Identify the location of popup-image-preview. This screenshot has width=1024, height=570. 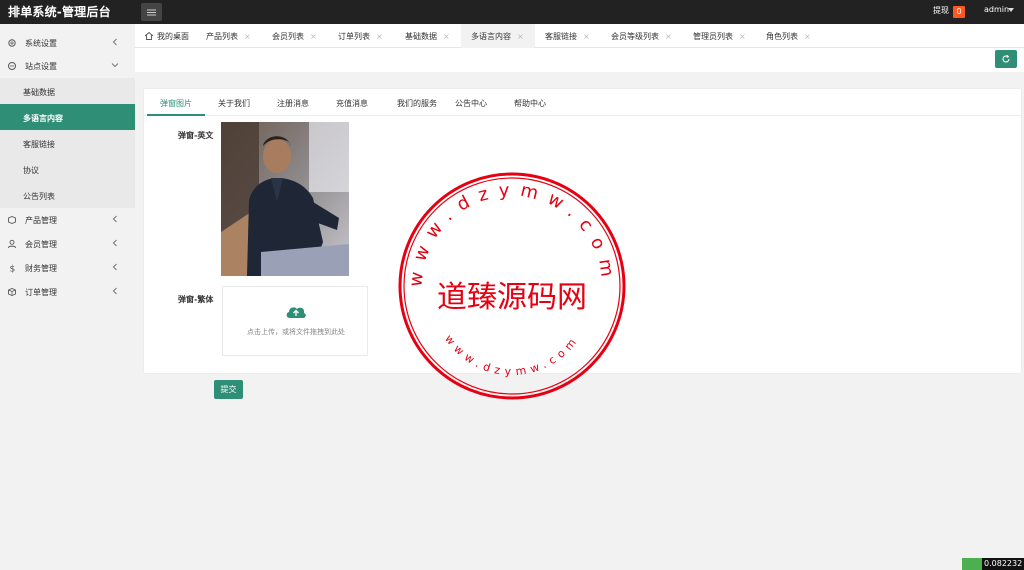
(285, 199).